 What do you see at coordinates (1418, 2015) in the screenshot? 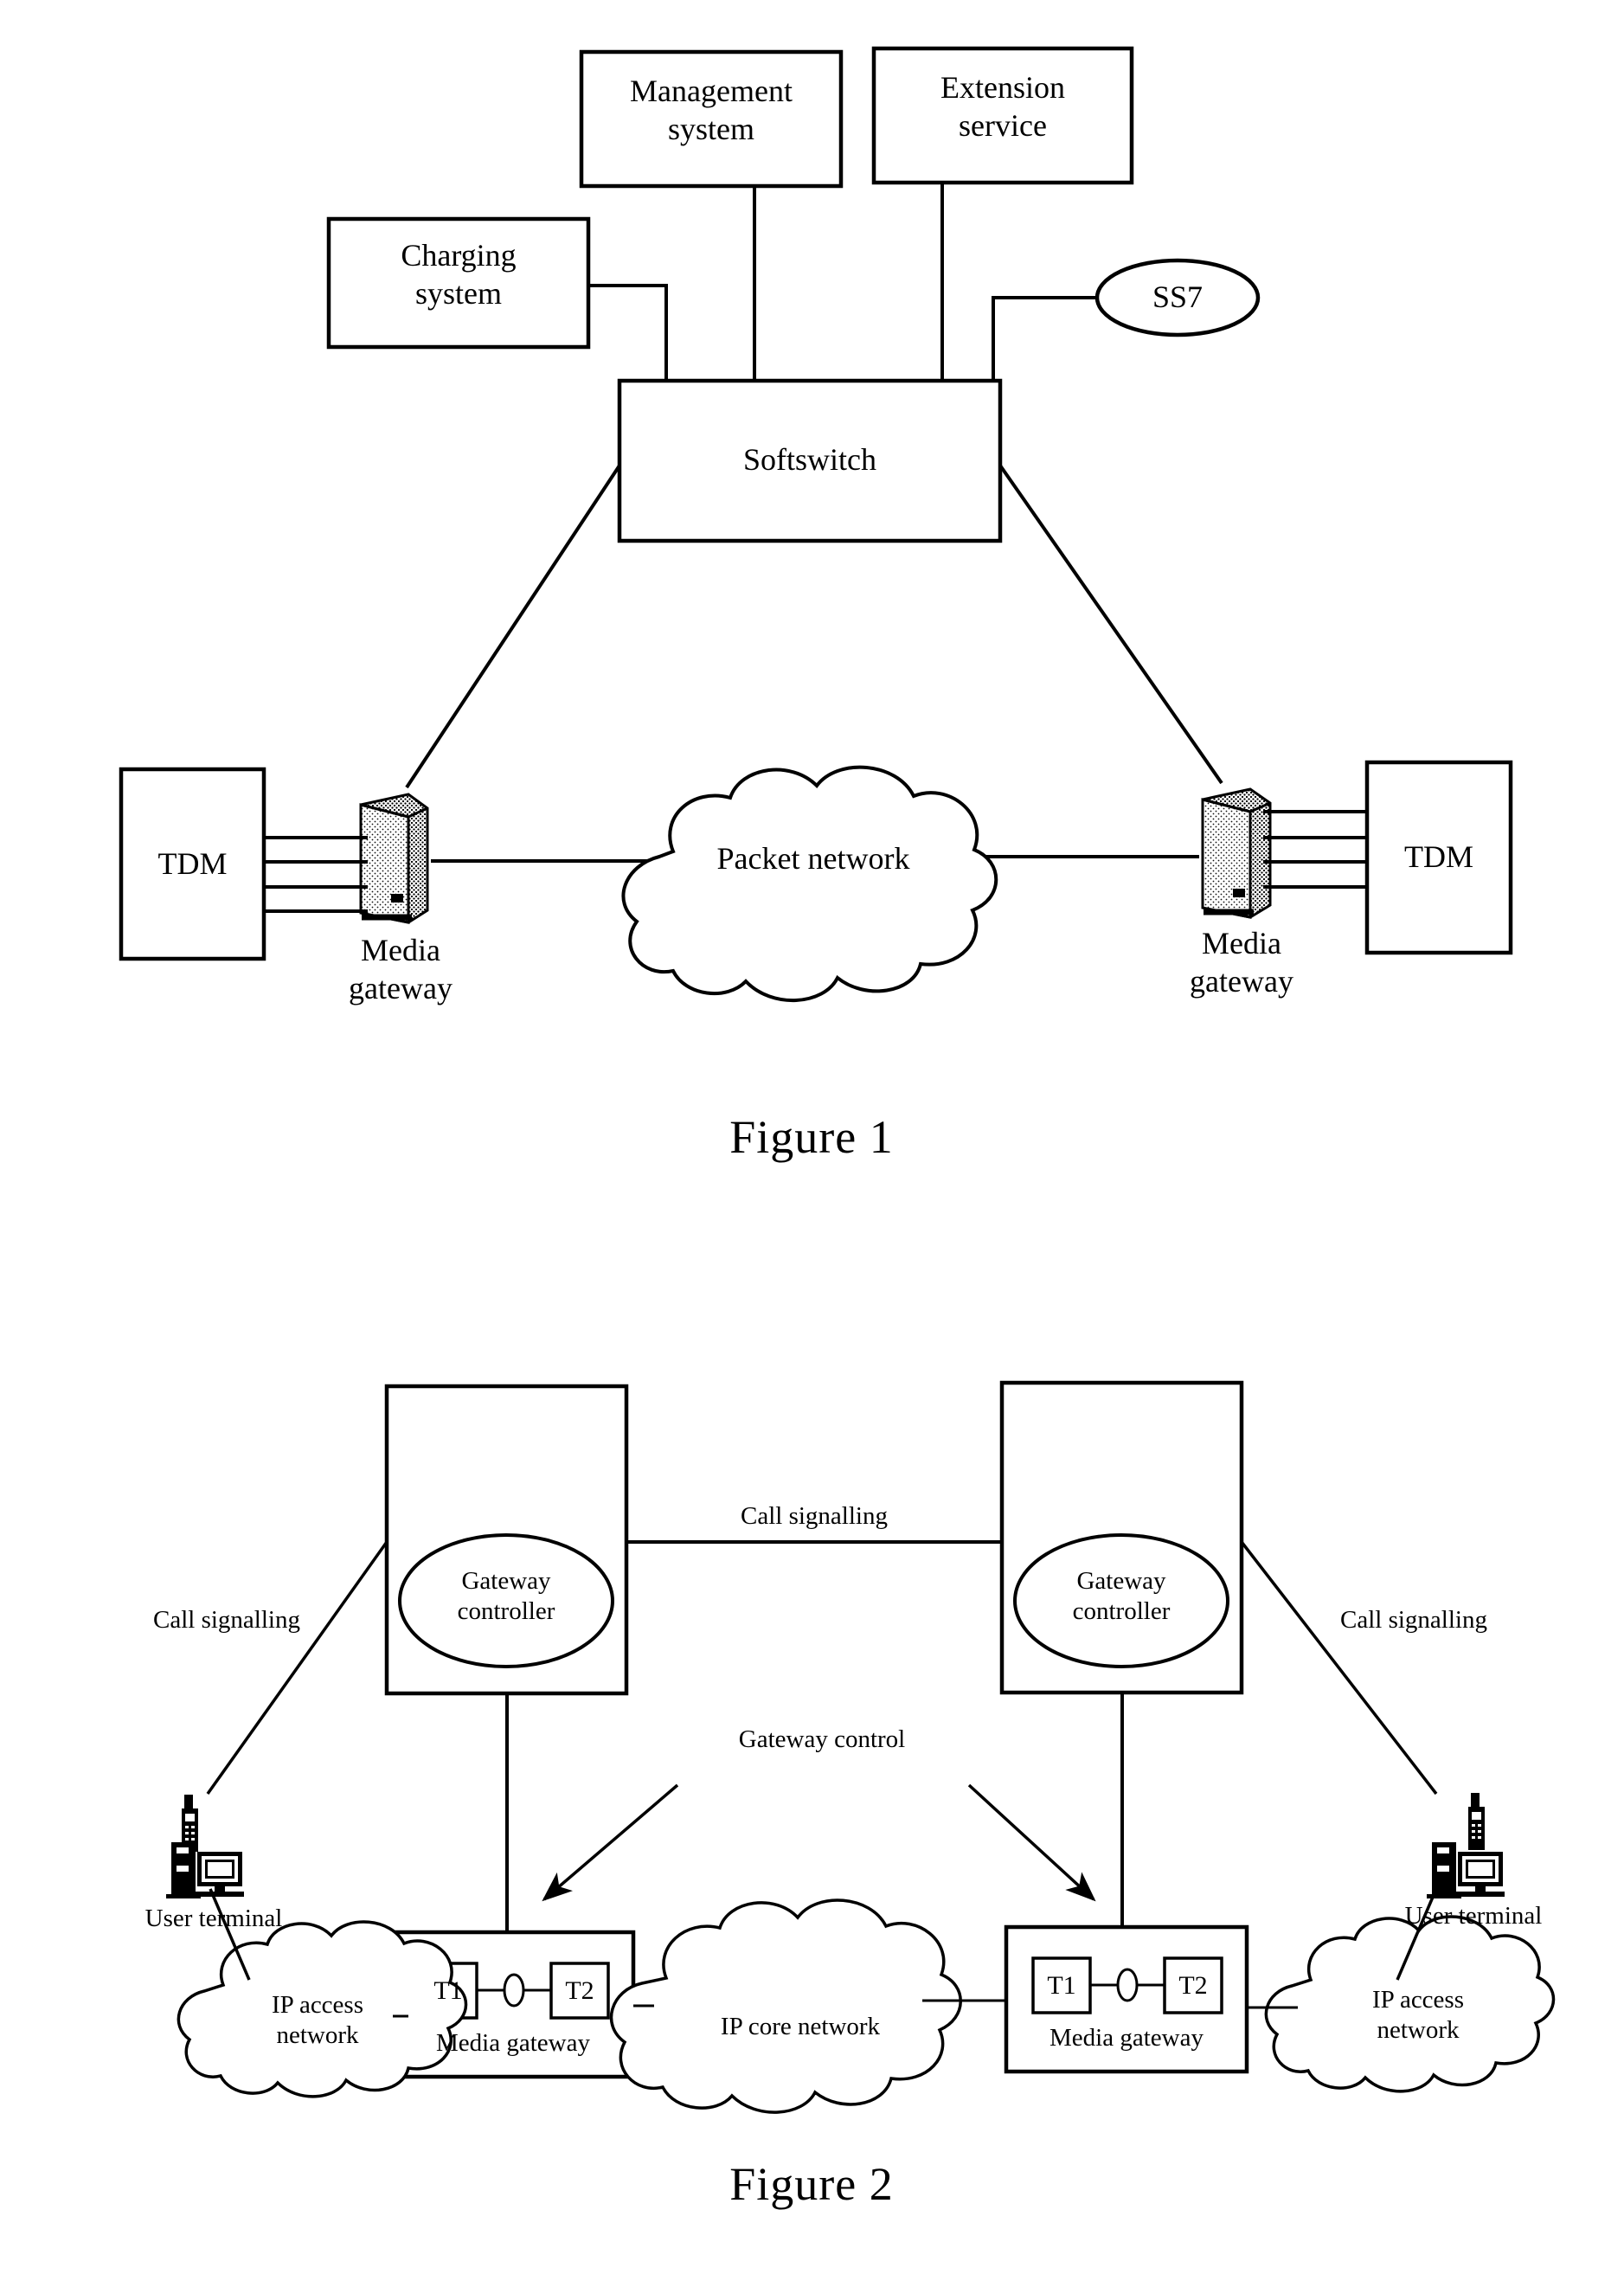
I see `fig2-ip-access-network-right-label: IP access network` at bounding box center [1418, 2015].